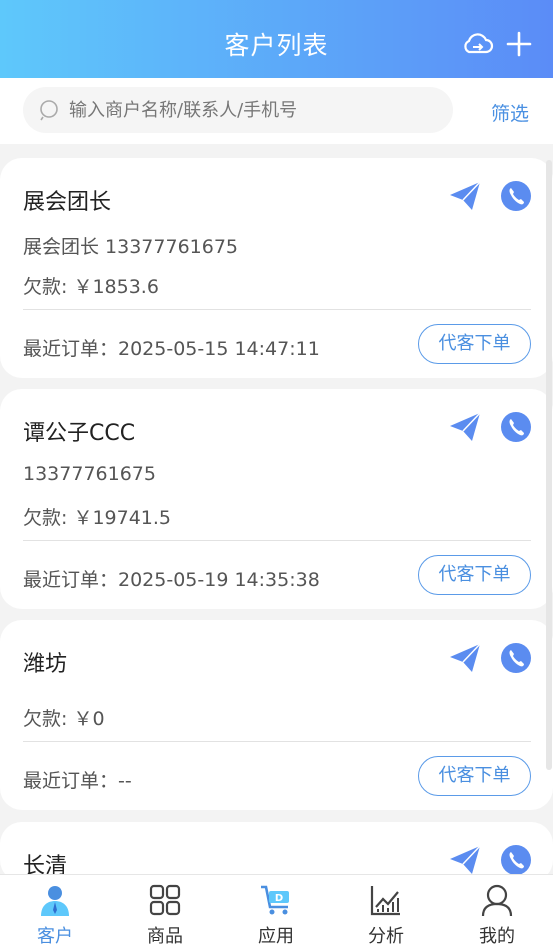 This screenshot has height=951, width=553. I want to click on scrollbar, so click(549, 465).